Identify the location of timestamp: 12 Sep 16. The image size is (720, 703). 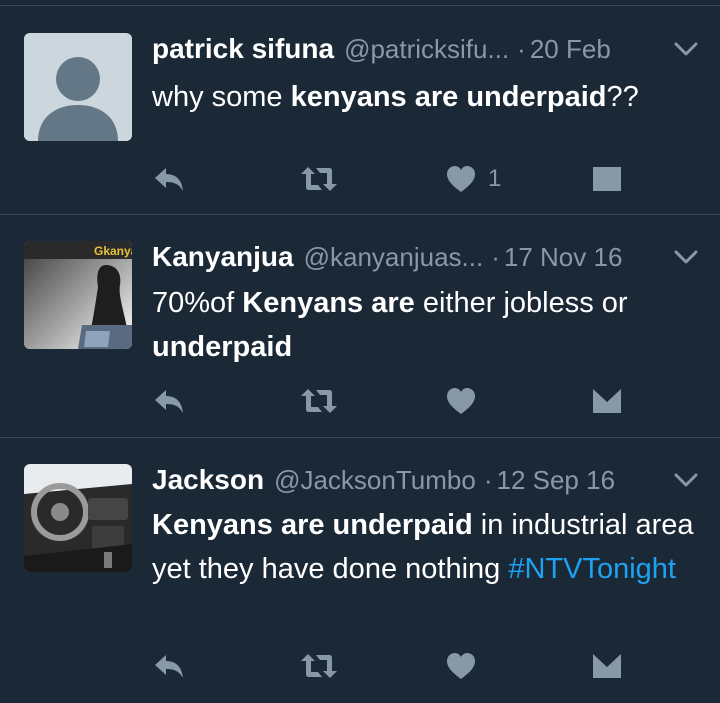
(555, 480).